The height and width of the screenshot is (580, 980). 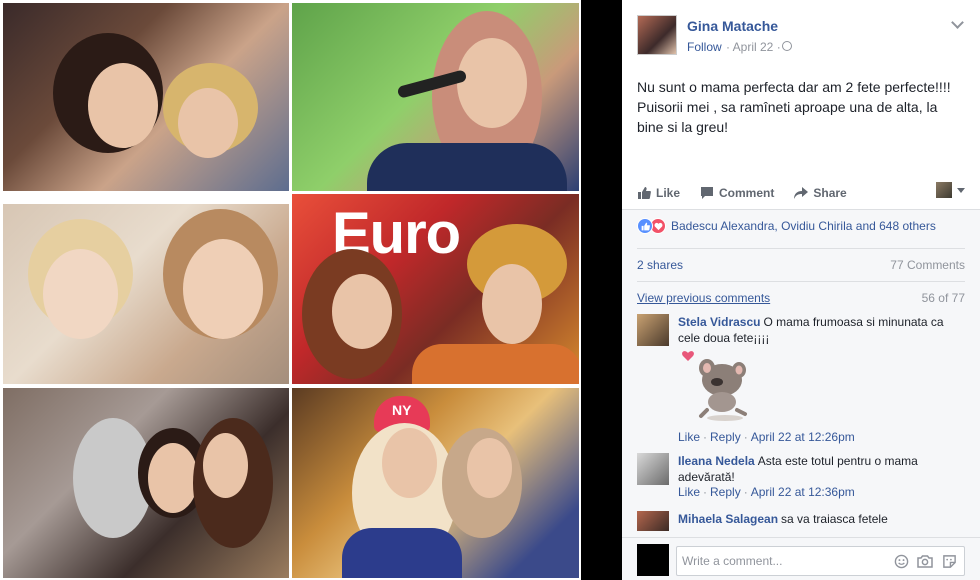 I want to click on caret-down-icon, so click(x=961, y=190).